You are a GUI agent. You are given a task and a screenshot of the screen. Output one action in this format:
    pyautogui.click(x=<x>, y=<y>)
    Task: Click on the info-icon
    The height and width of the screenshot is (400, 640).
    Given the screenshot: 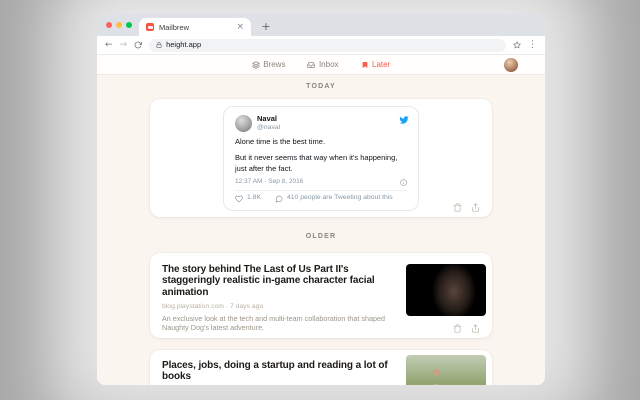 What is the action you would take?
    pyautogui.click(x=403, y=182)
    